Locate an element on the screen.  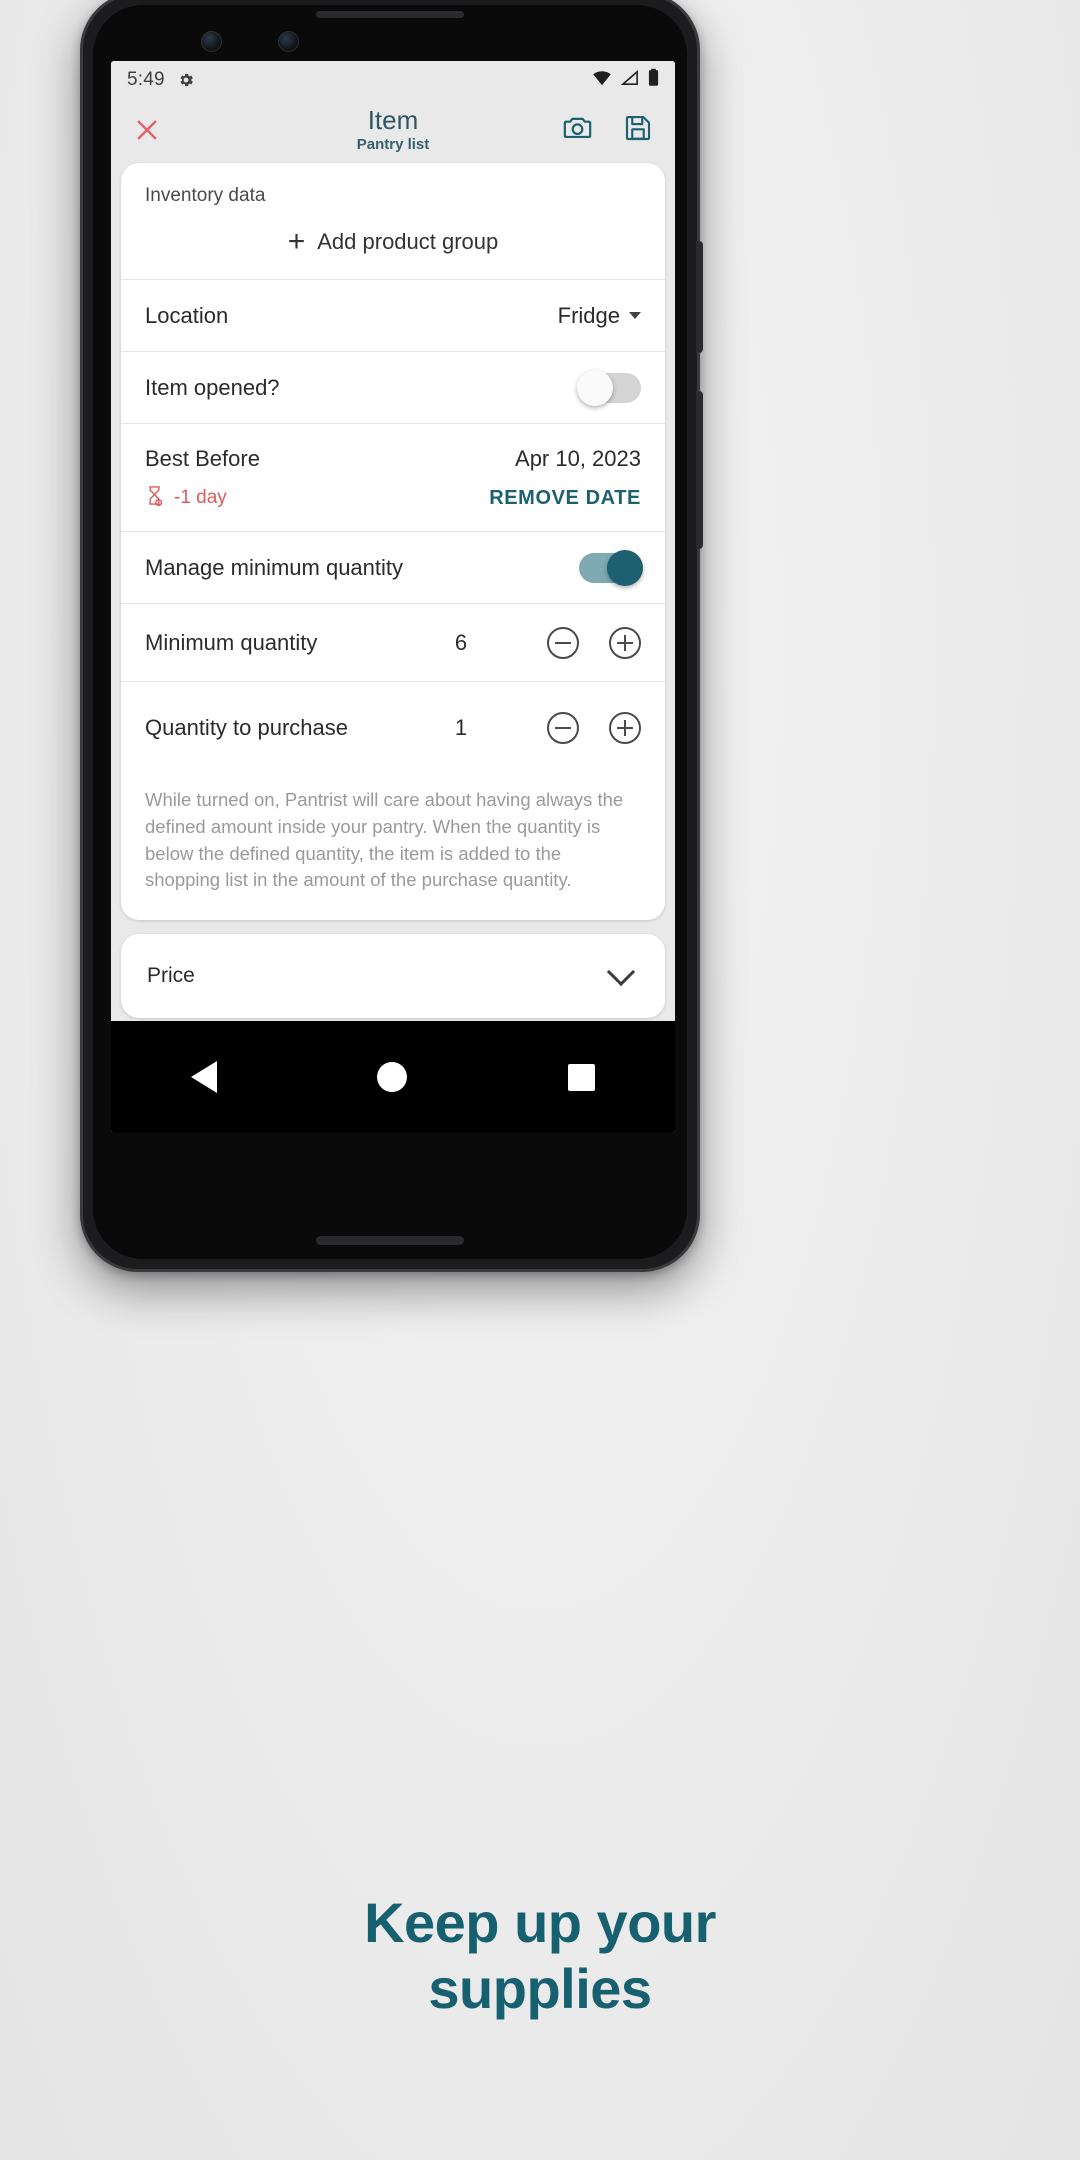
row-minimum-quantity: Minimum quantity 6 is located at coordinates (393, 642).